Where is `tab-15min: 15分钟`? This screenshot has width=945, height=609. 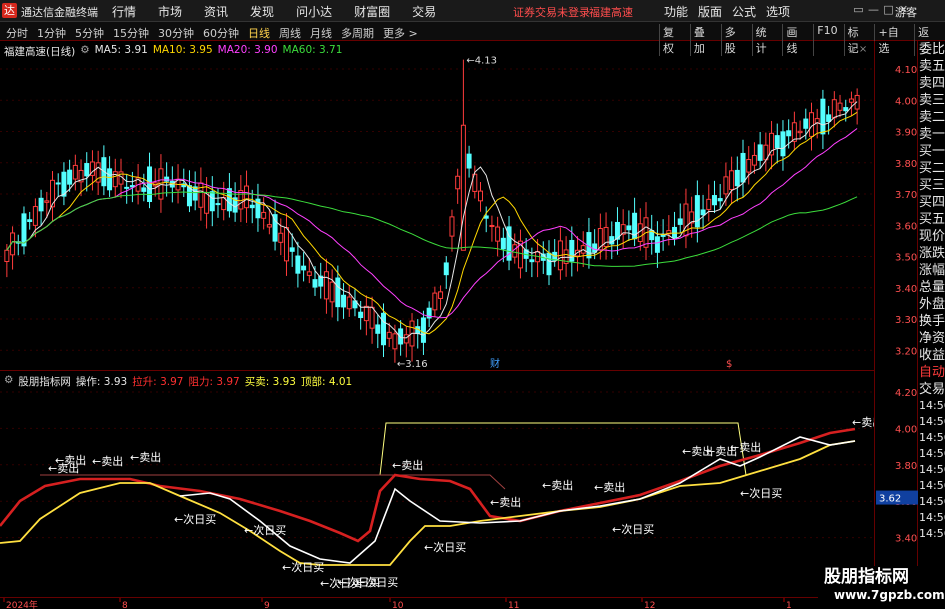
tab-15min: 15分钟 is located at coordinates (131, 33).